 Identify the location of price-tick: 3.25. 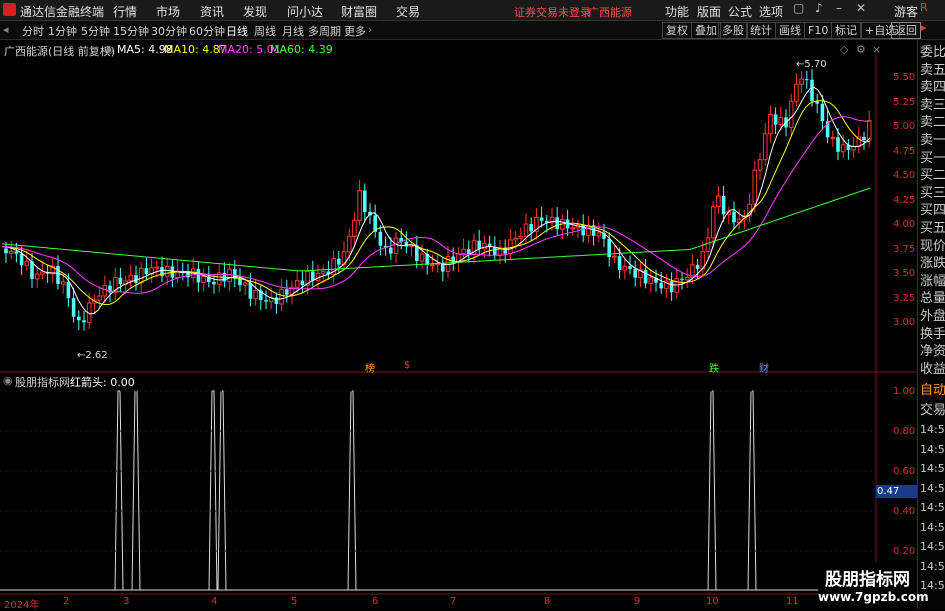
(904, 298).